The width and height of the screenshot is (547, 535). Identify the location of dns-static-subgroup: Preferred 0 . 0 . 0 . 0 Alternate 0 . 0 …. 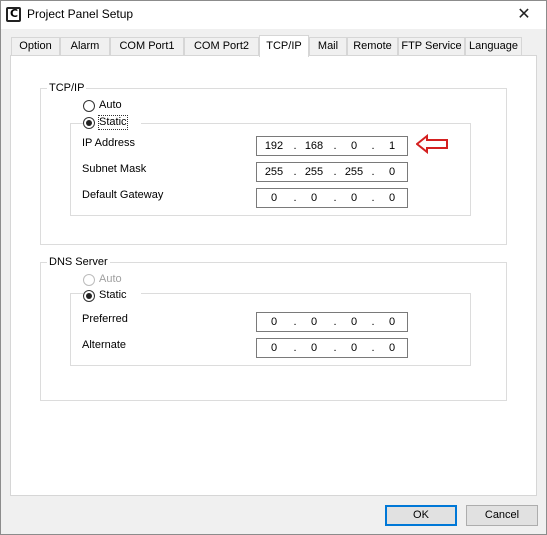
(270, 329).